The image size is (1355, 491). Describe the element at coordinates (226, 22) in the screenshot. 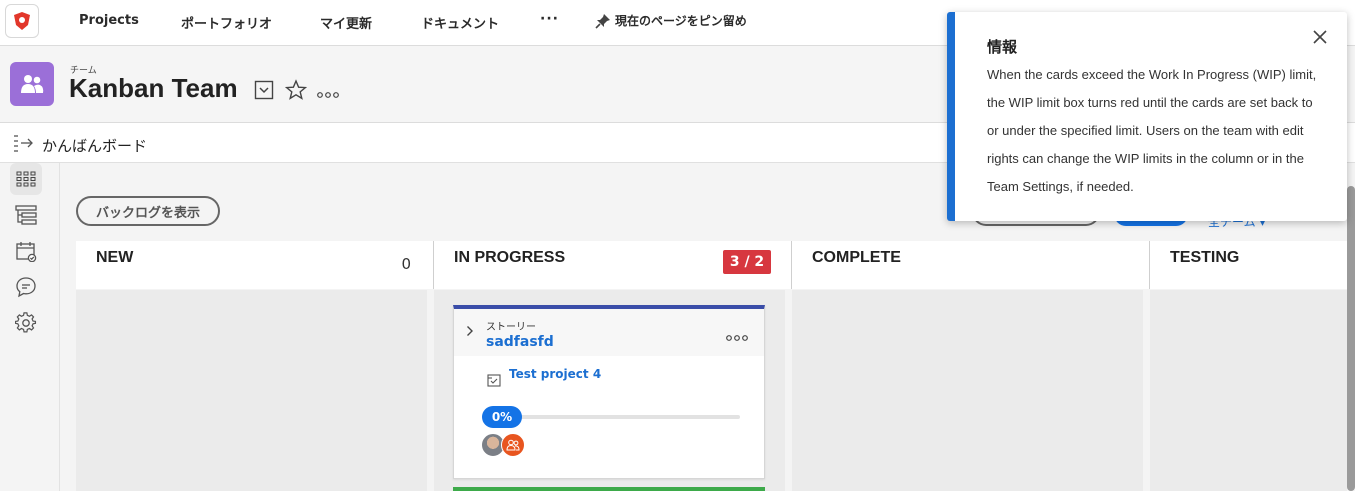

I see `nav-portfolio: ポートフォリオ` at that location.